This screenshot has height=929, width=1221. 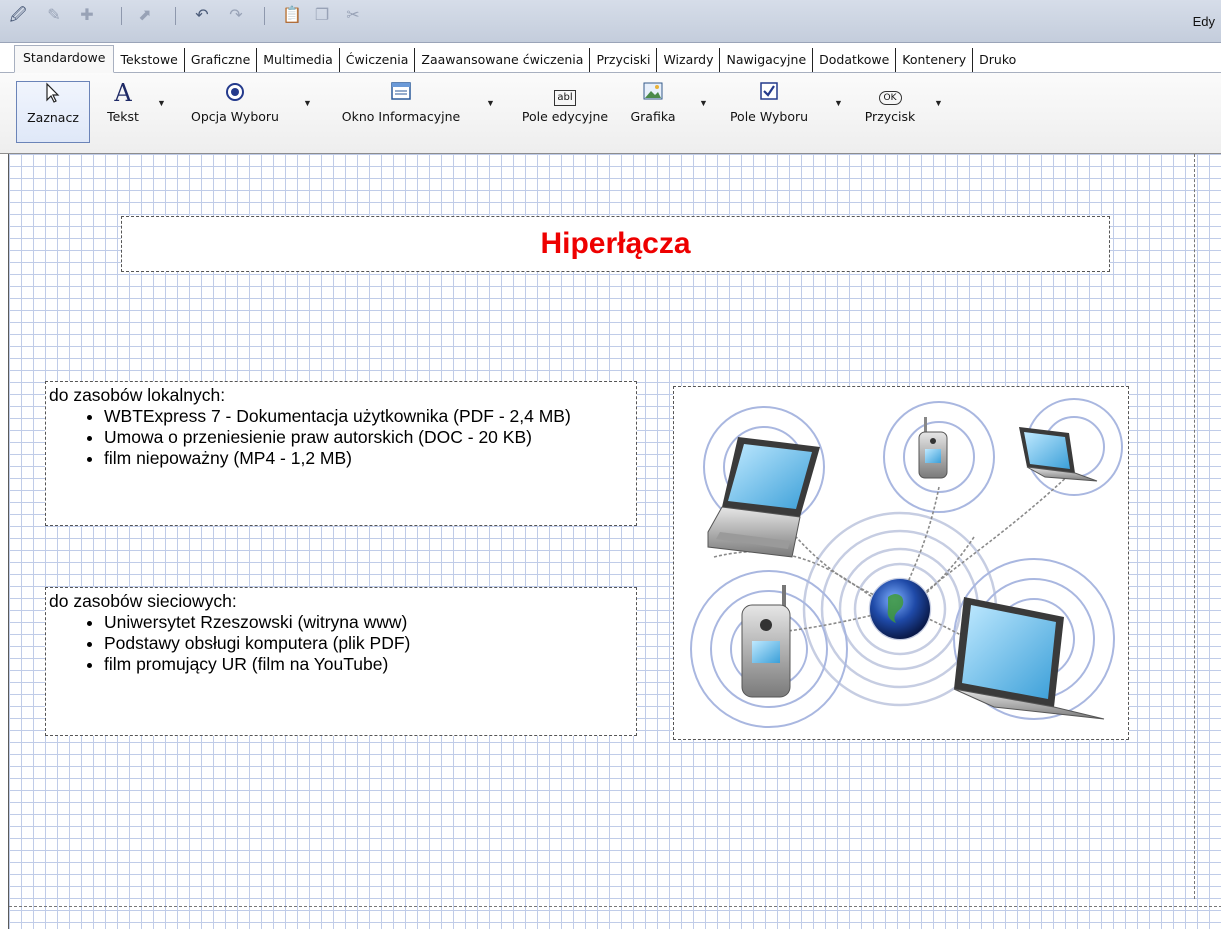 I want to click on tool-tekst: A Tekst, so click(x=123, y=111).